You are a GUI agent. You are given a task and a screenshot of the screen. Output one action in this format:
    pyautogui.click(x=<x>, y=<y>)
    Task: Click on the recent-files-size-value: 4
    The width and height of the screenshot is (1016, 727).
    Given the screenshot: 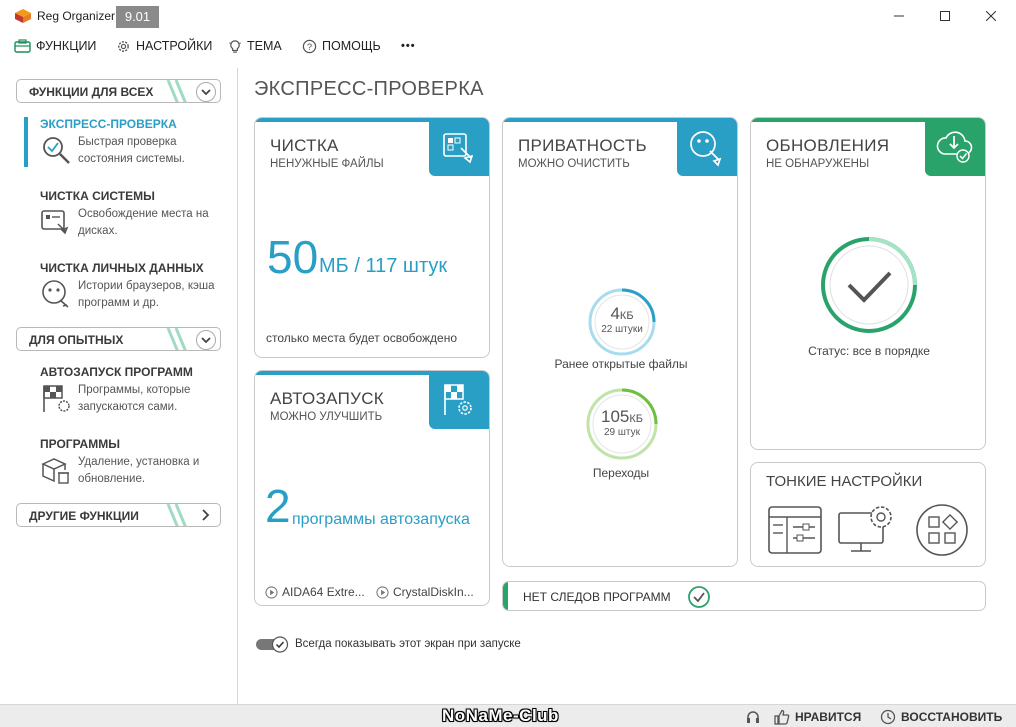 What is the action you would take?
    pyautogui.click(x=615, y=313)
    